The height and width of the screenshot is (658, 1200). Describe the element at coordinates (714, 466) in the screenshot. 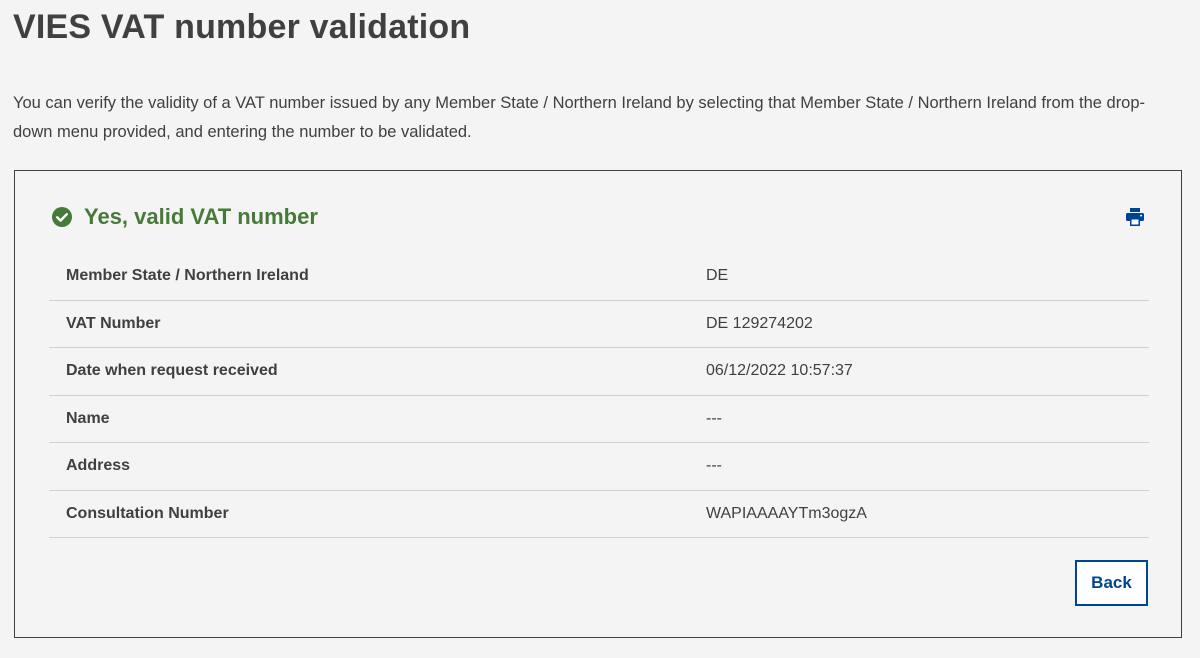

I see `address-value: ---` at that location.